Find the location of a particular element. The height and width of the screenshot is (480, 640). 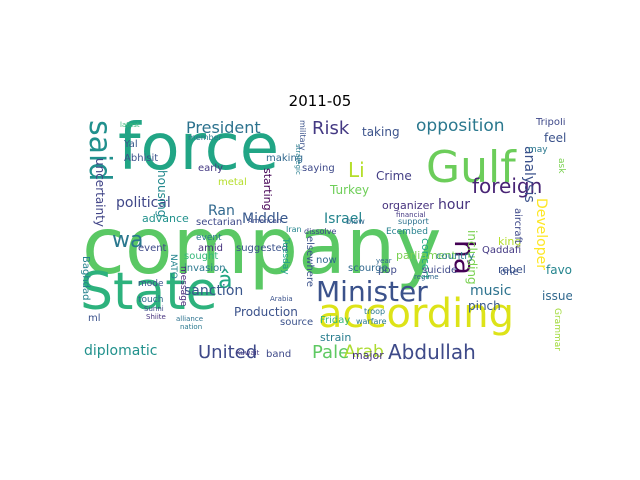

cloud-word: opposition is located at coordinates (460, 127).